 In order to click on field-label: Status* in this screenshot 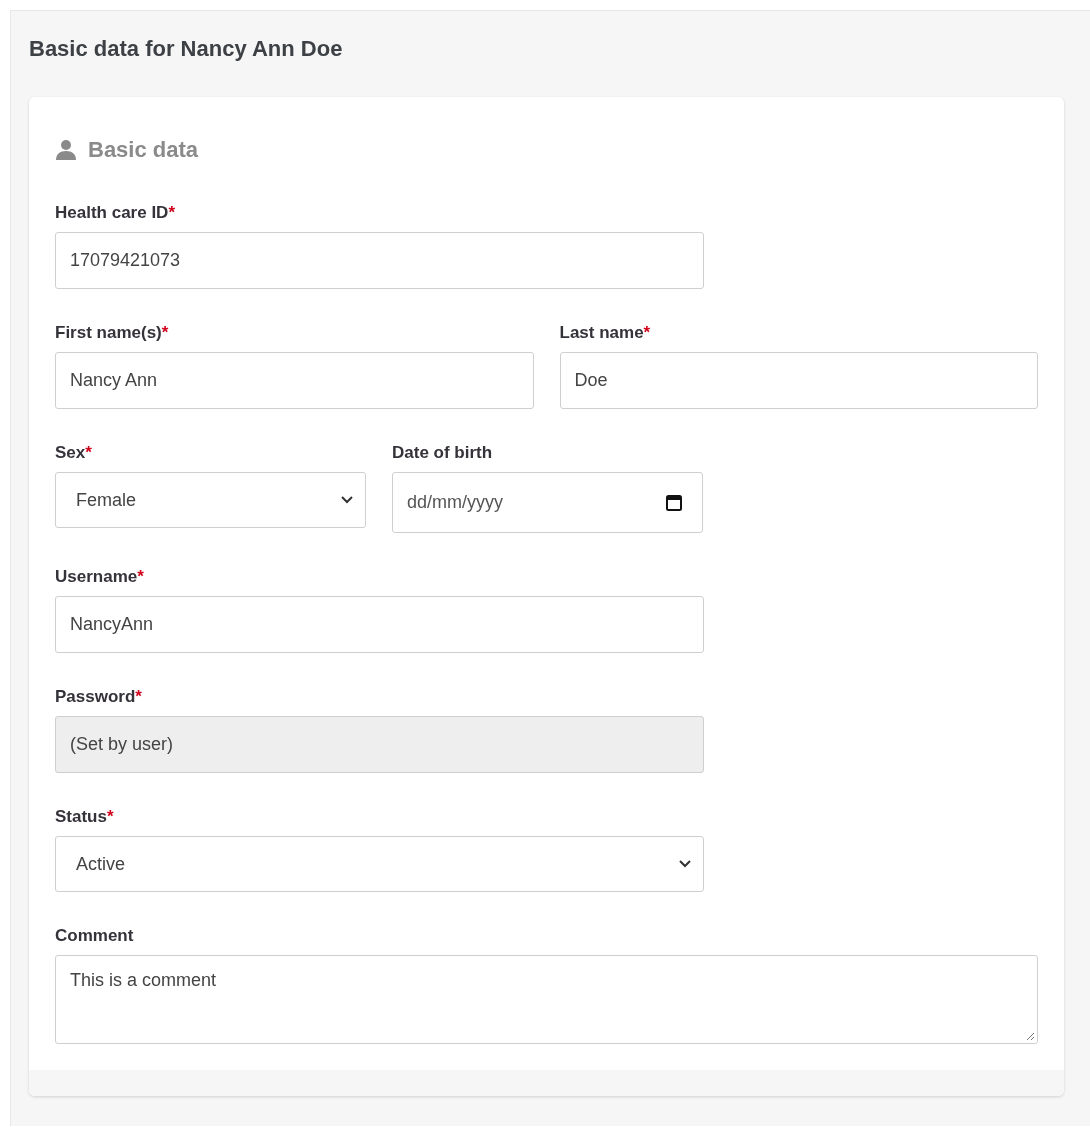, I will do `click(84, 817)`.